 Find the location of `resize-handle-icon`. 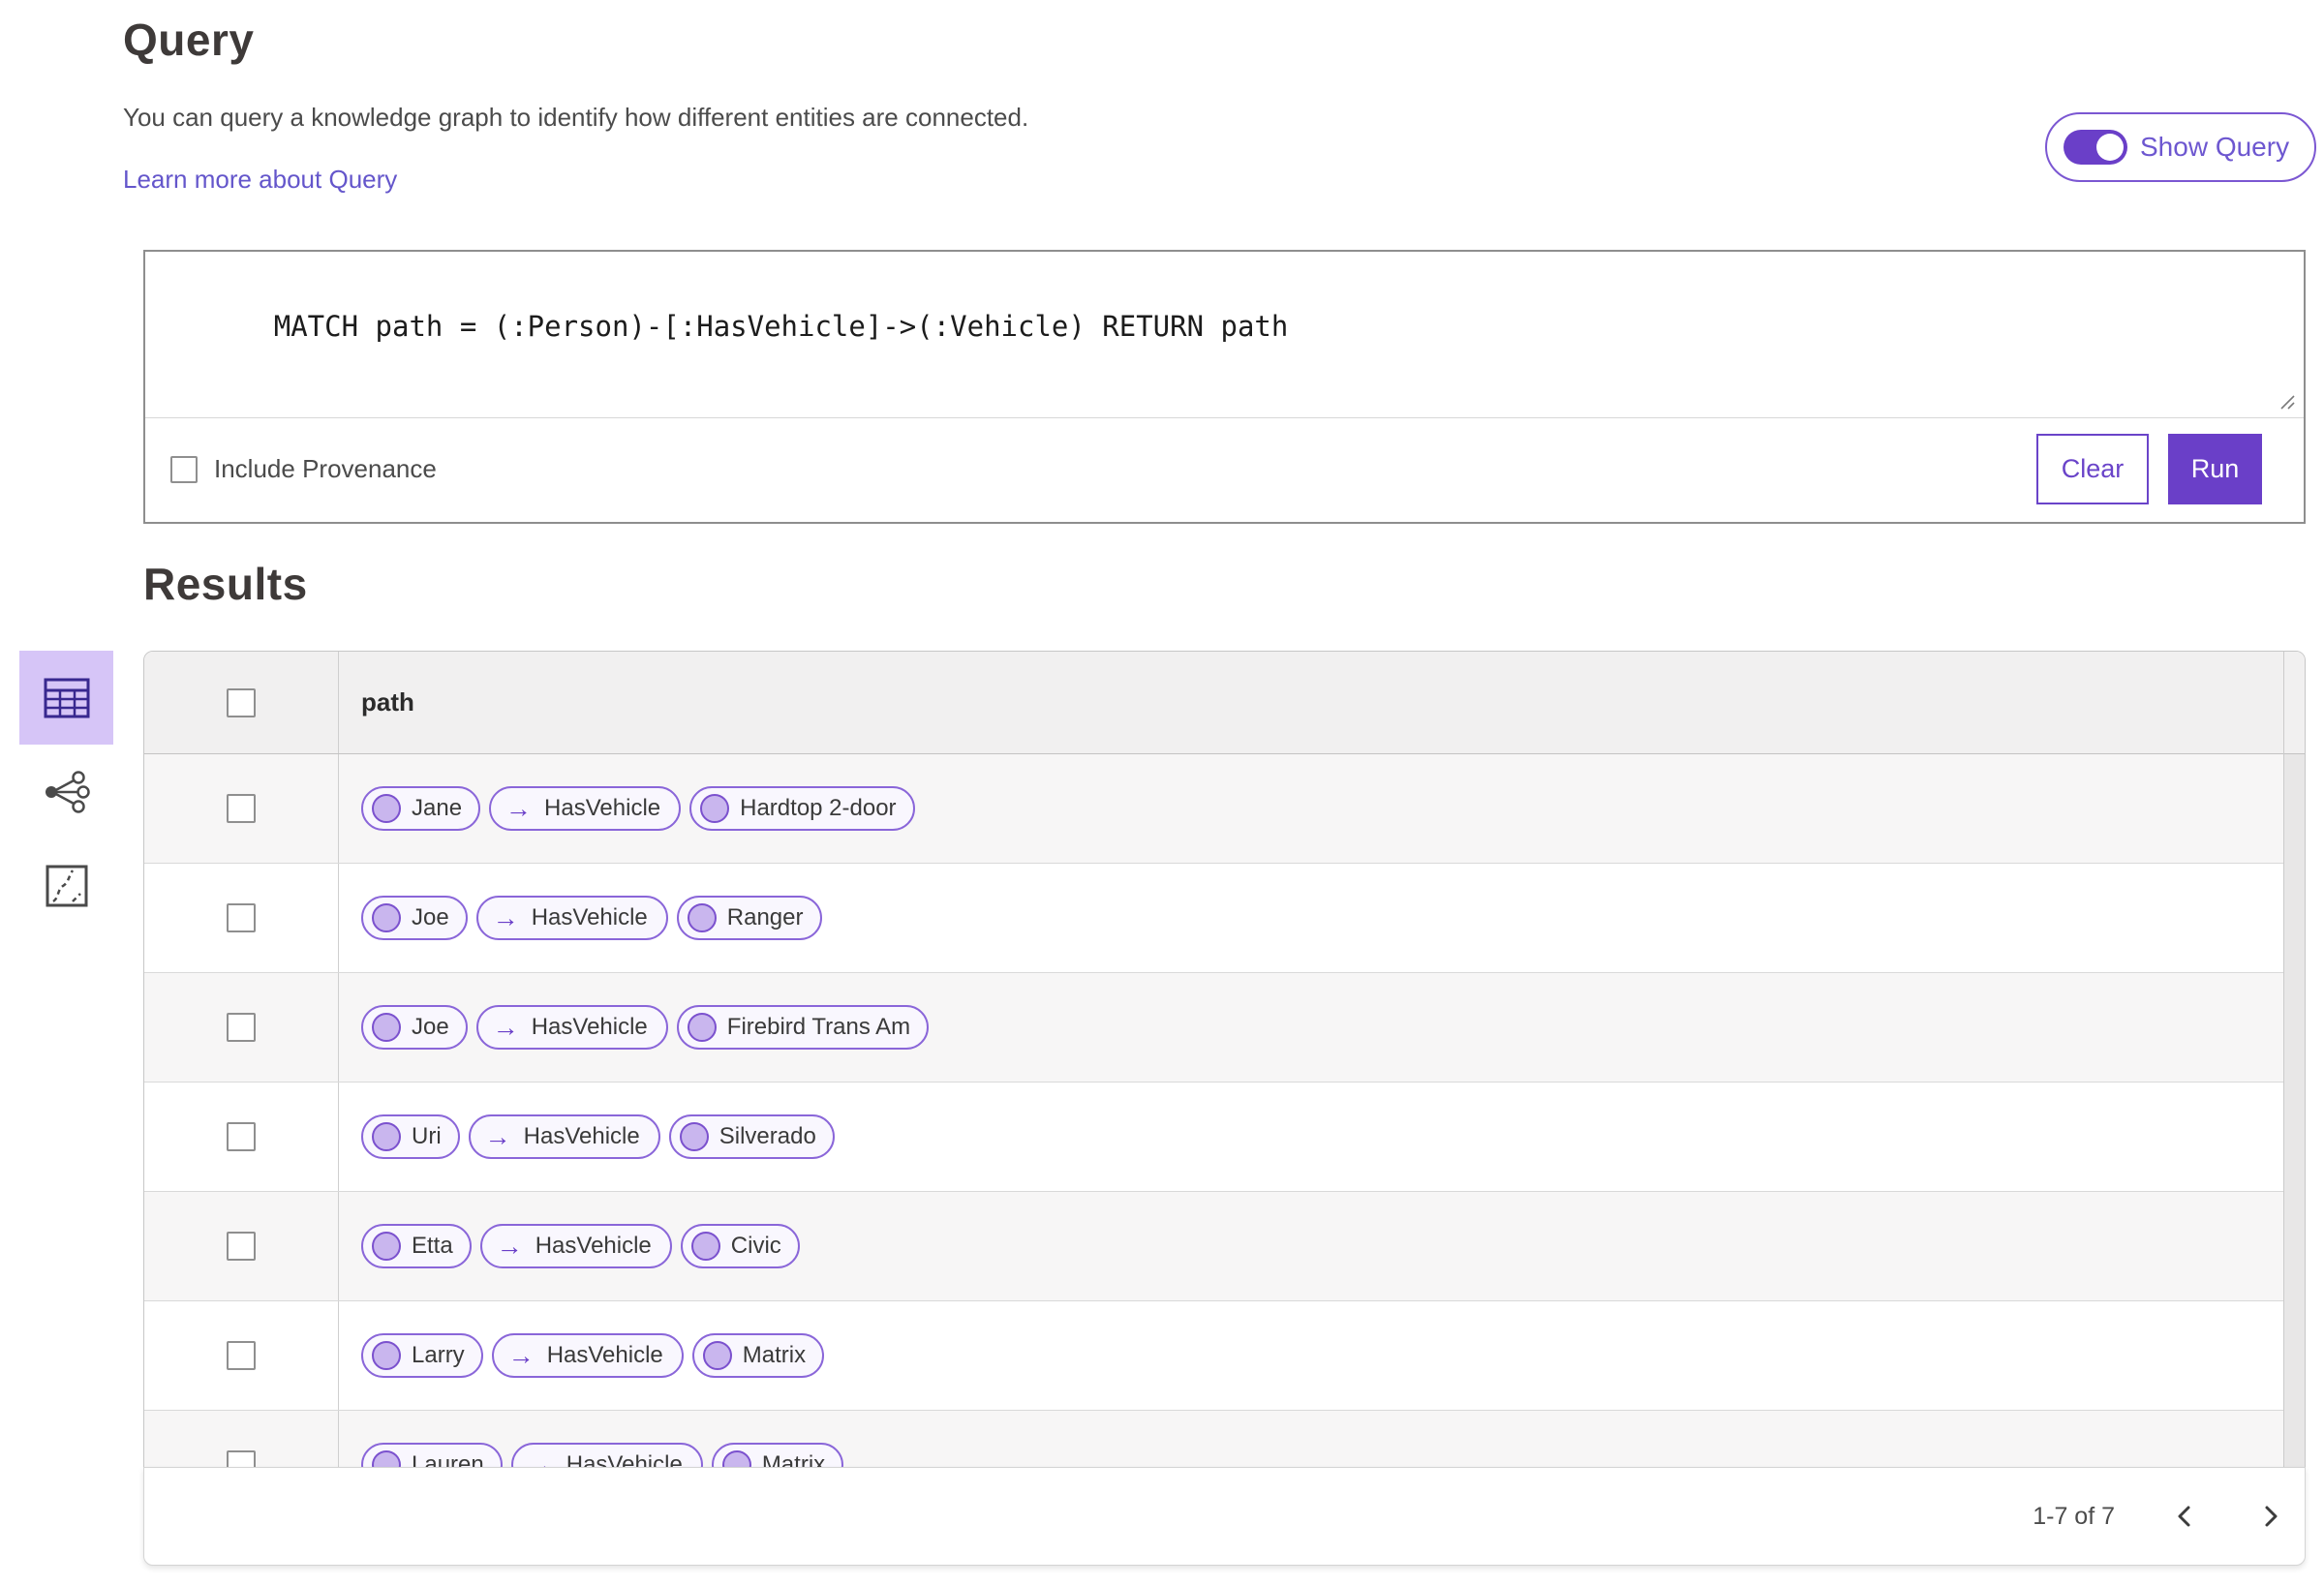

resize-handle-icon is located at coordinates (2287, 402).